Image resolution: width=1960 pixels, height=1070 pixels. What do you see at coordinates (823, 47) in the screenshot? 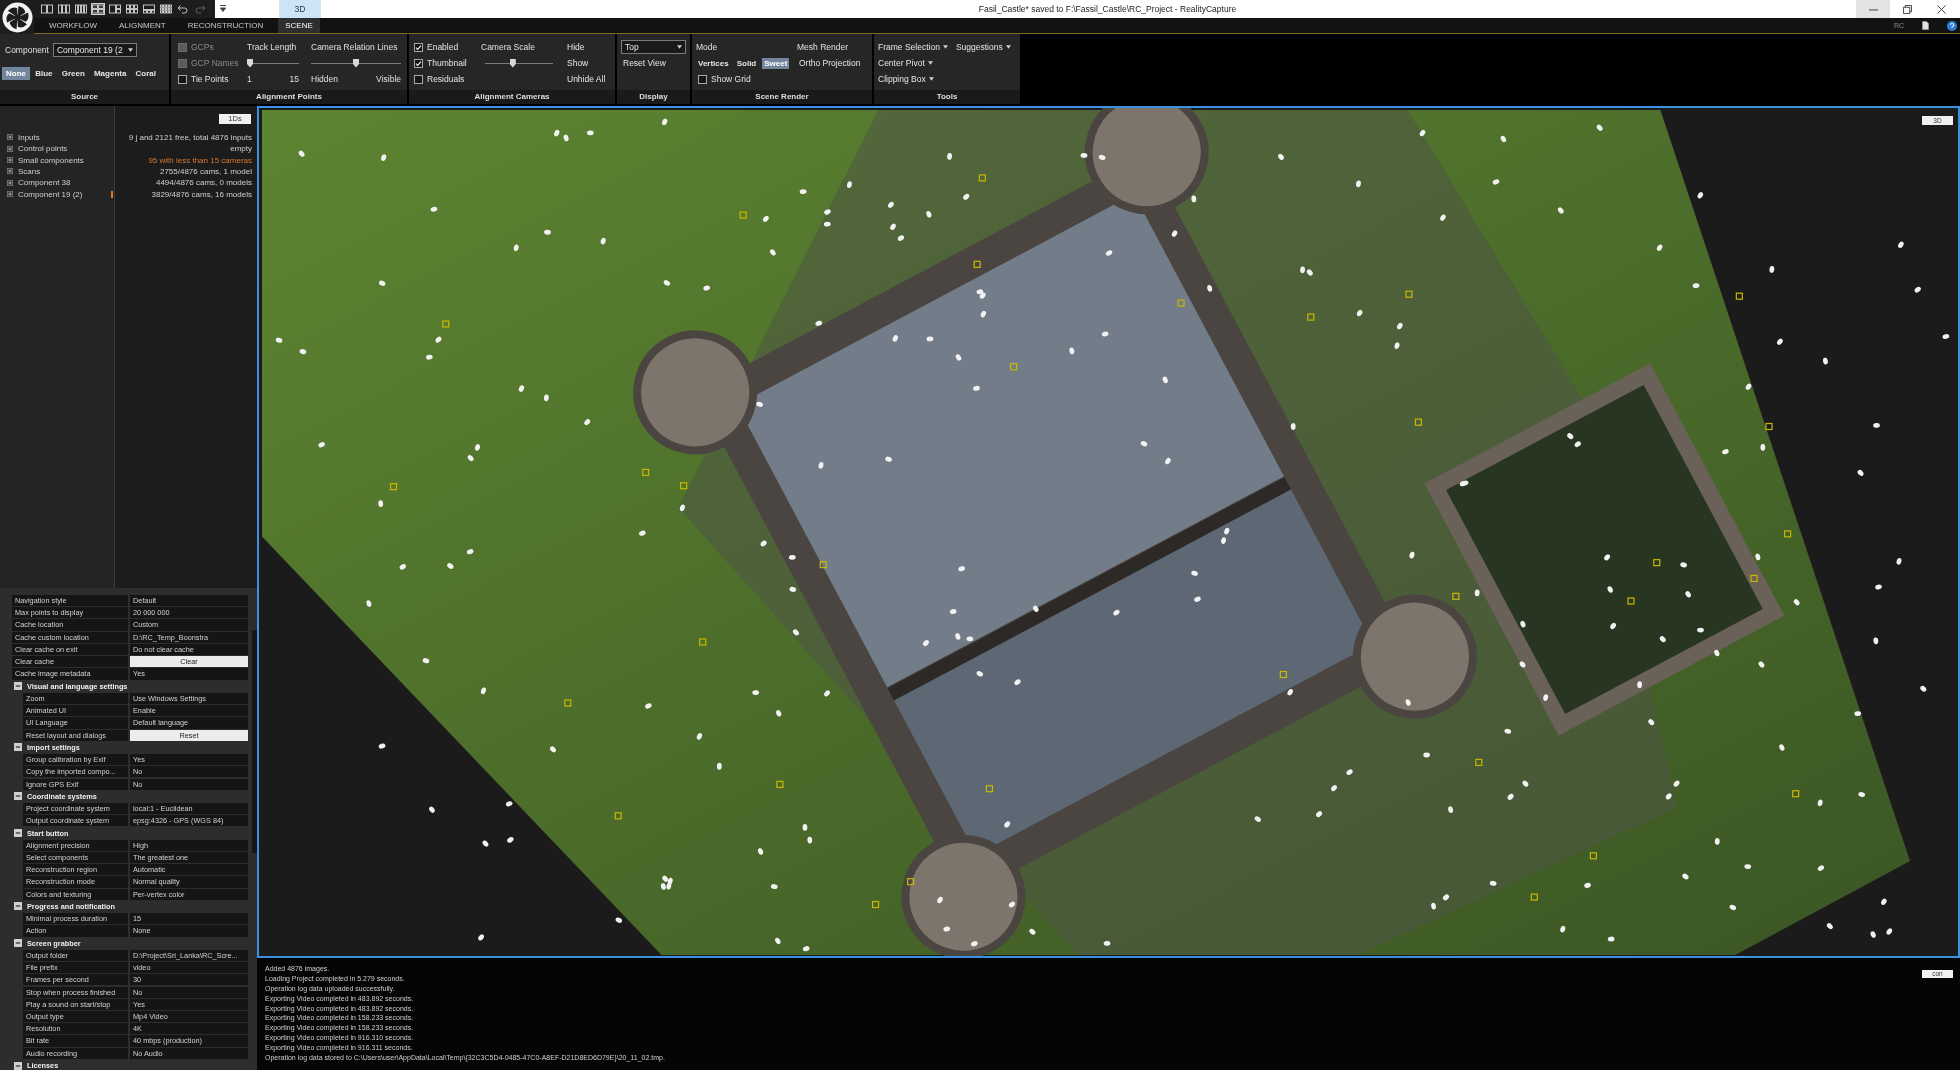
I see `mesh-render-label: Mesh Render` at bounding box center [823, 47].